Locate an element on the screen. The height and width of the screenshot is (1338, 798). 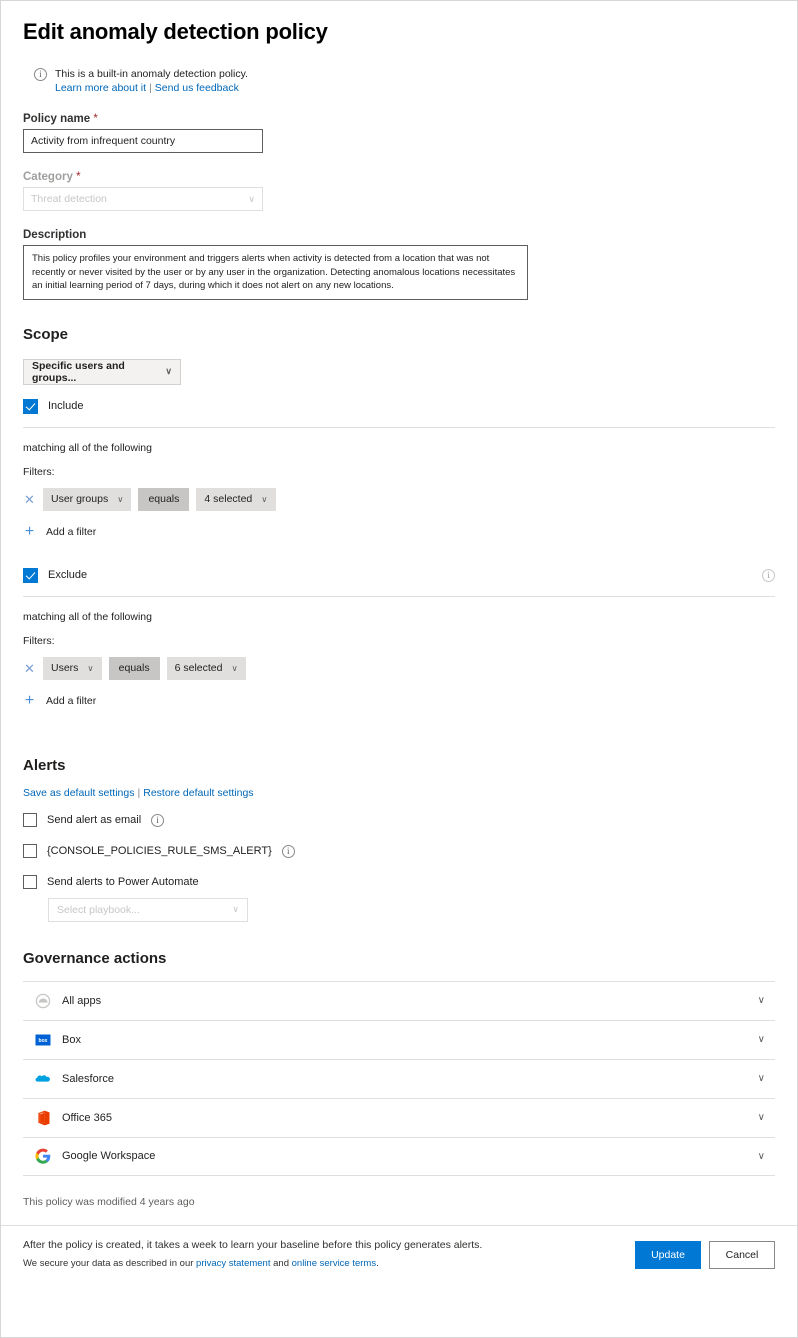
office365-icon is located at coordinates (44, 1117).